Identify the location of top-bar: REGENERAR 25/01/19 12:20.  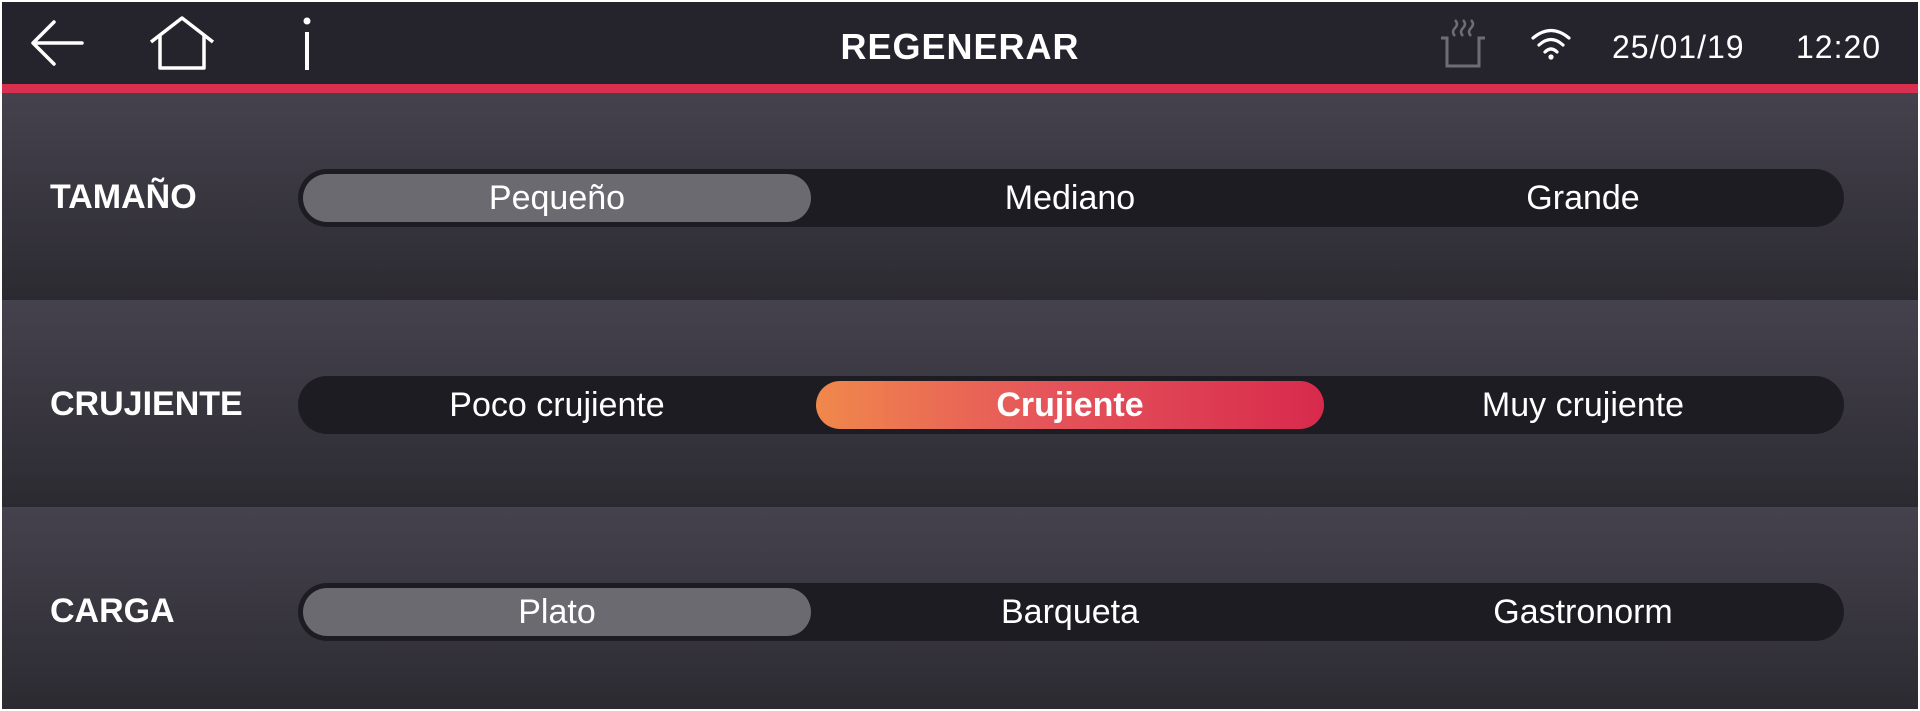
(960, 43).